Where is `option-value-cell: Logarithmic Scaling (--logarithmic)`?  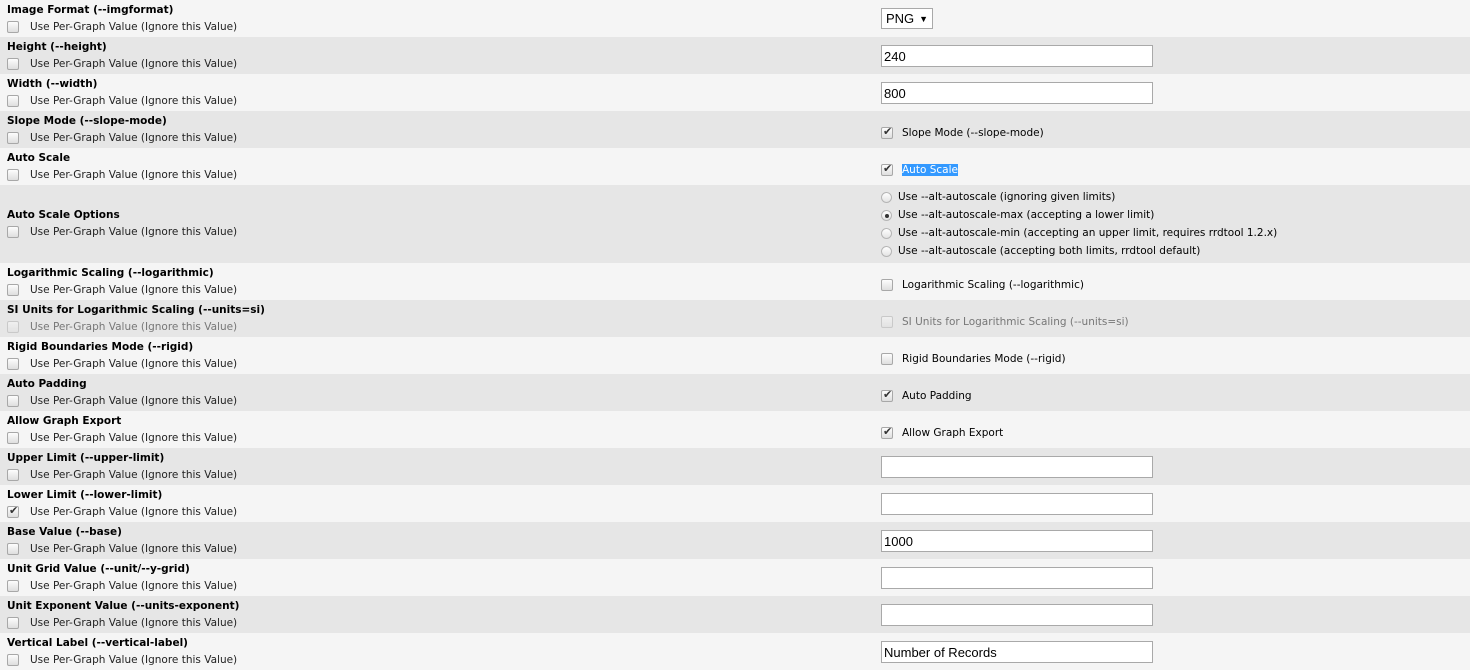
option-value-cell: Logarithmic Scaling (--logarithmic) is located at coordinates (1172, 281).